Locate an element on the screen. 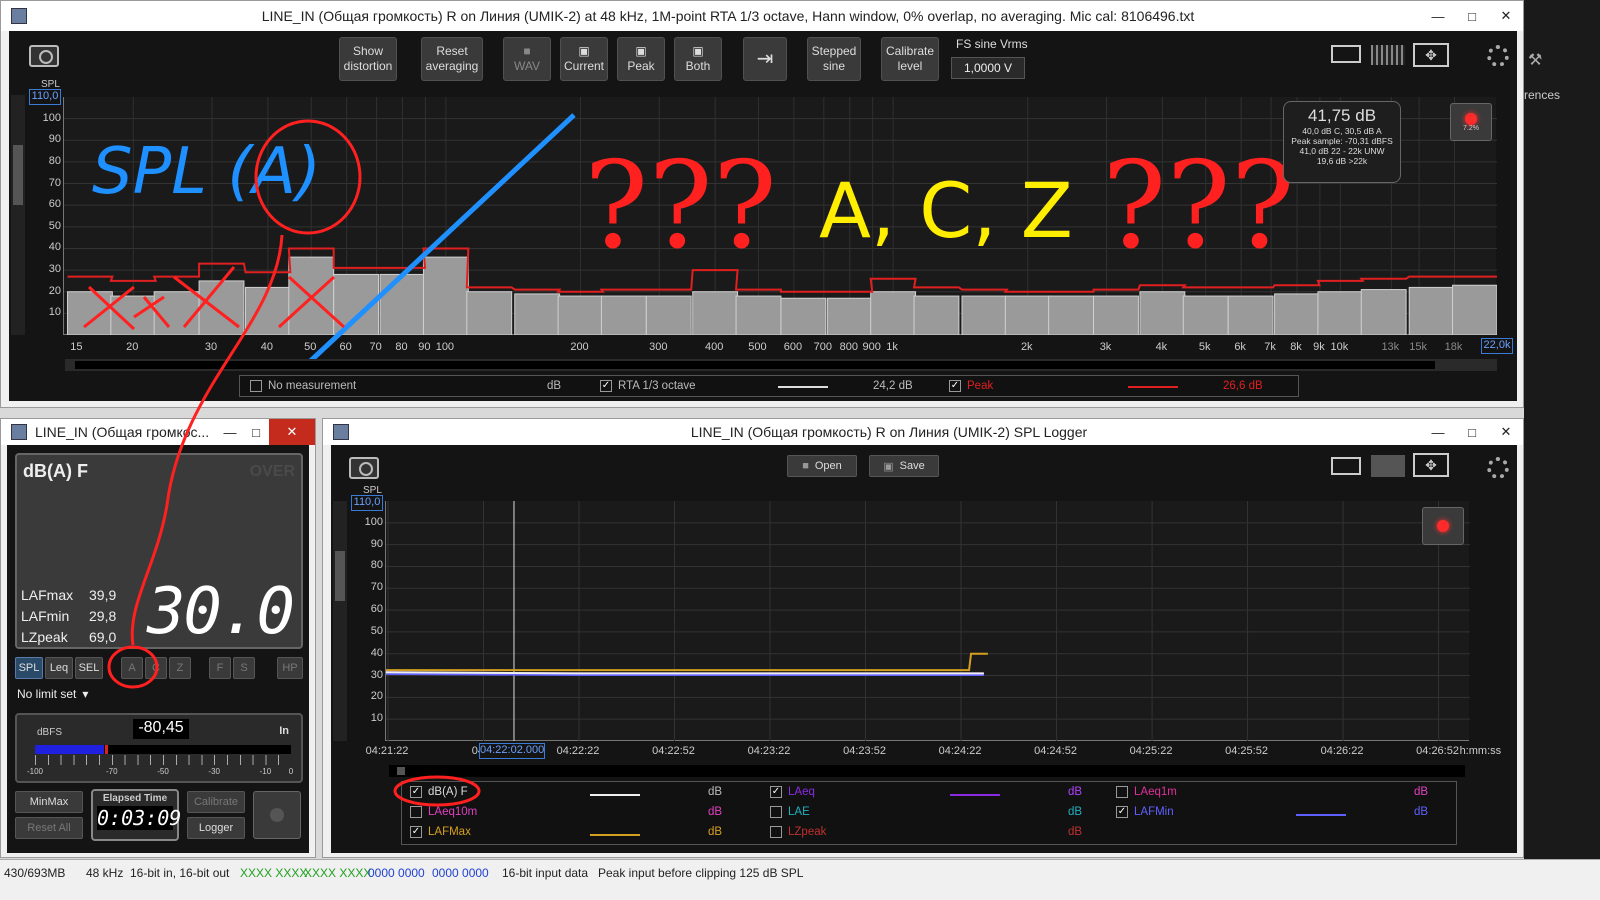  legend-item: ✓ LAFMin is located at coordinates (1145, 814).